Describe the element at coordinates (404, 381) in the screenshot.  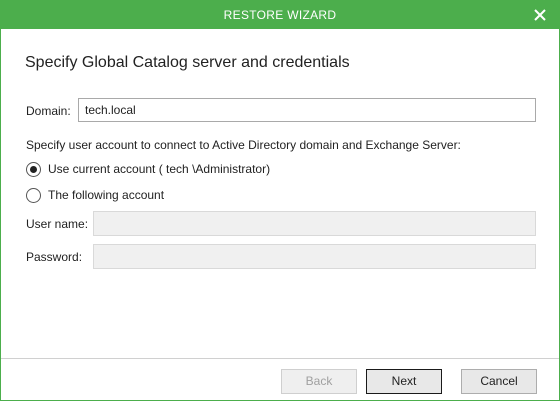
I see `next-button: Next` at that location.